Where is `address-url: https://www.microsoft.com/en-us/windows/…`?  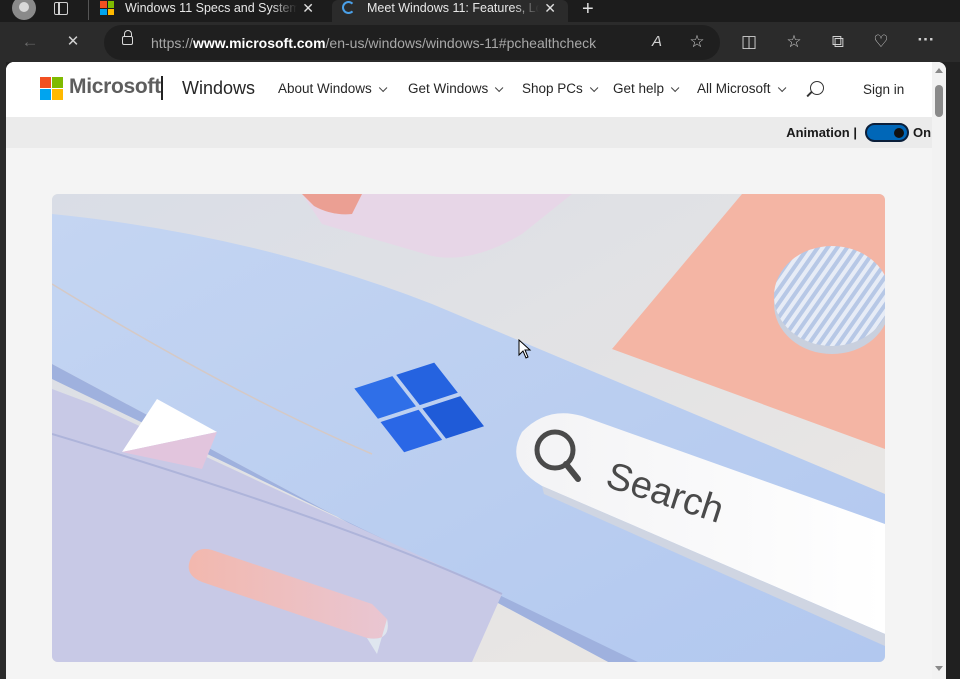 address-url: https://www.microsoft.com/en-us/windows/… is located at coordinates (373, 43).